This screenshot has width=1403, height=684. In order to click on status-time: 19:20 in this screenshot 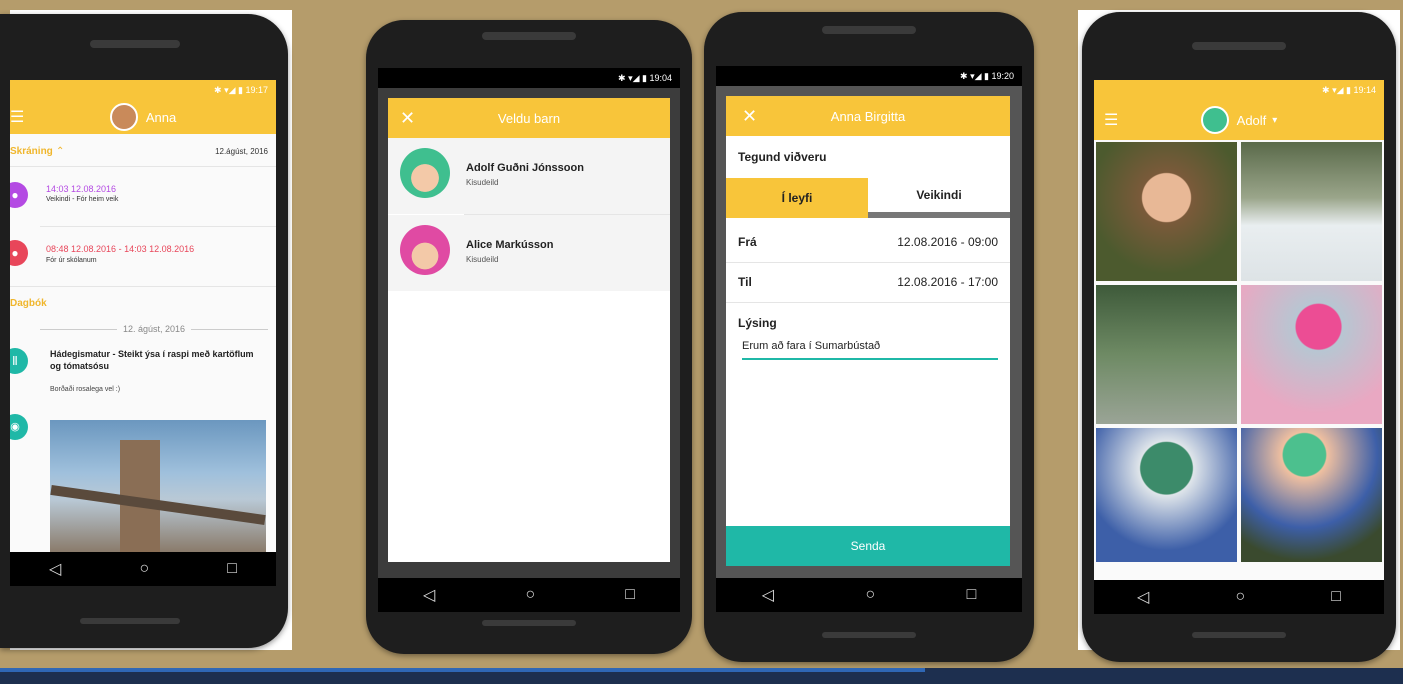, I will do `click(1002, 76)`.